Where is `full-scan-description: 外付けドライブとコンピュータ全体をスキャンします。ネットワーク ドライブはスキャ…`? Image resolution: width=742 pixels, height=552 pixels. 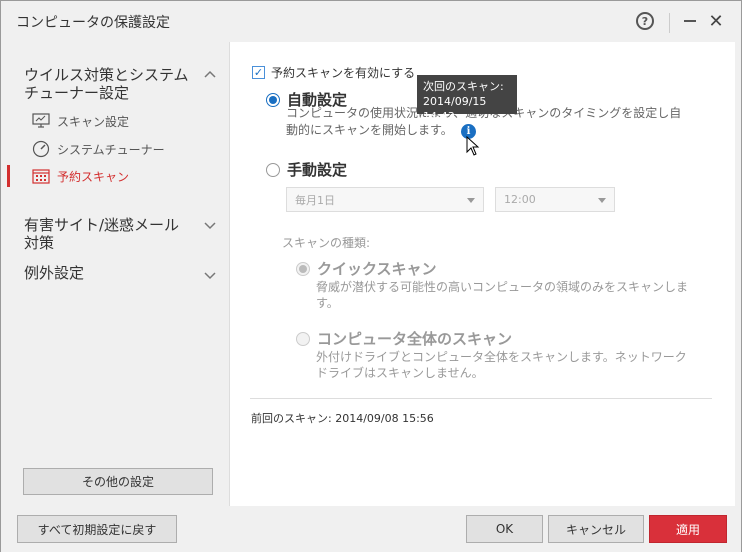 full-scan-description: 外付けドライブとコンピュータ全体をスキャンします。ネットワーク ドライブはスキャ… is located at coordinates (508, 365).